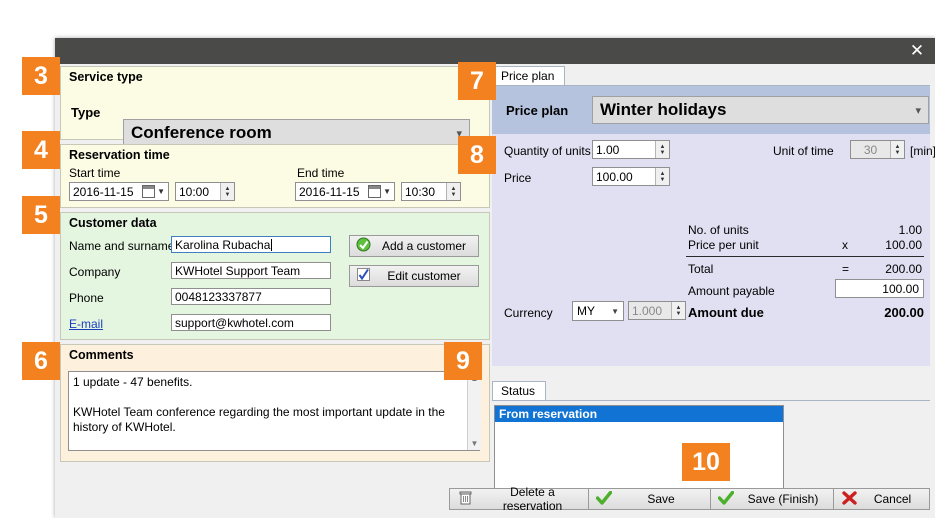  I want to click on company-input: KWHotel Support Team, so click(251, 270).